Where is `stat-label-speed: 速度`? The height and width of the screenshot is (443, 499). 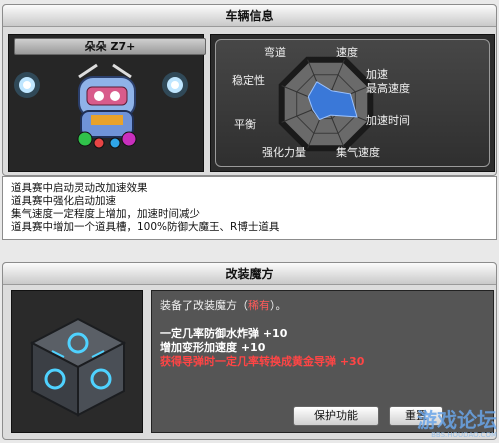 stat-label-speed: 速度 is located at coordinates (347, 52).